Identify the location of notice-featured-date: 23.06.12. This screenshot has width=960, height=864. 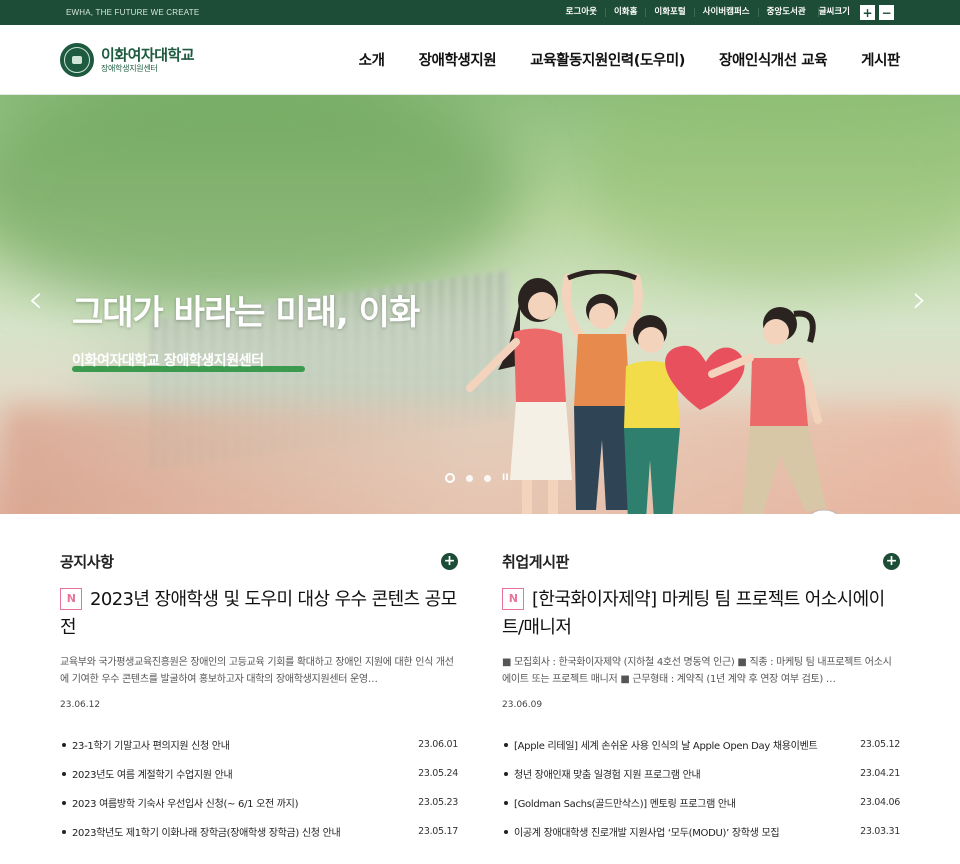
(80, 705).